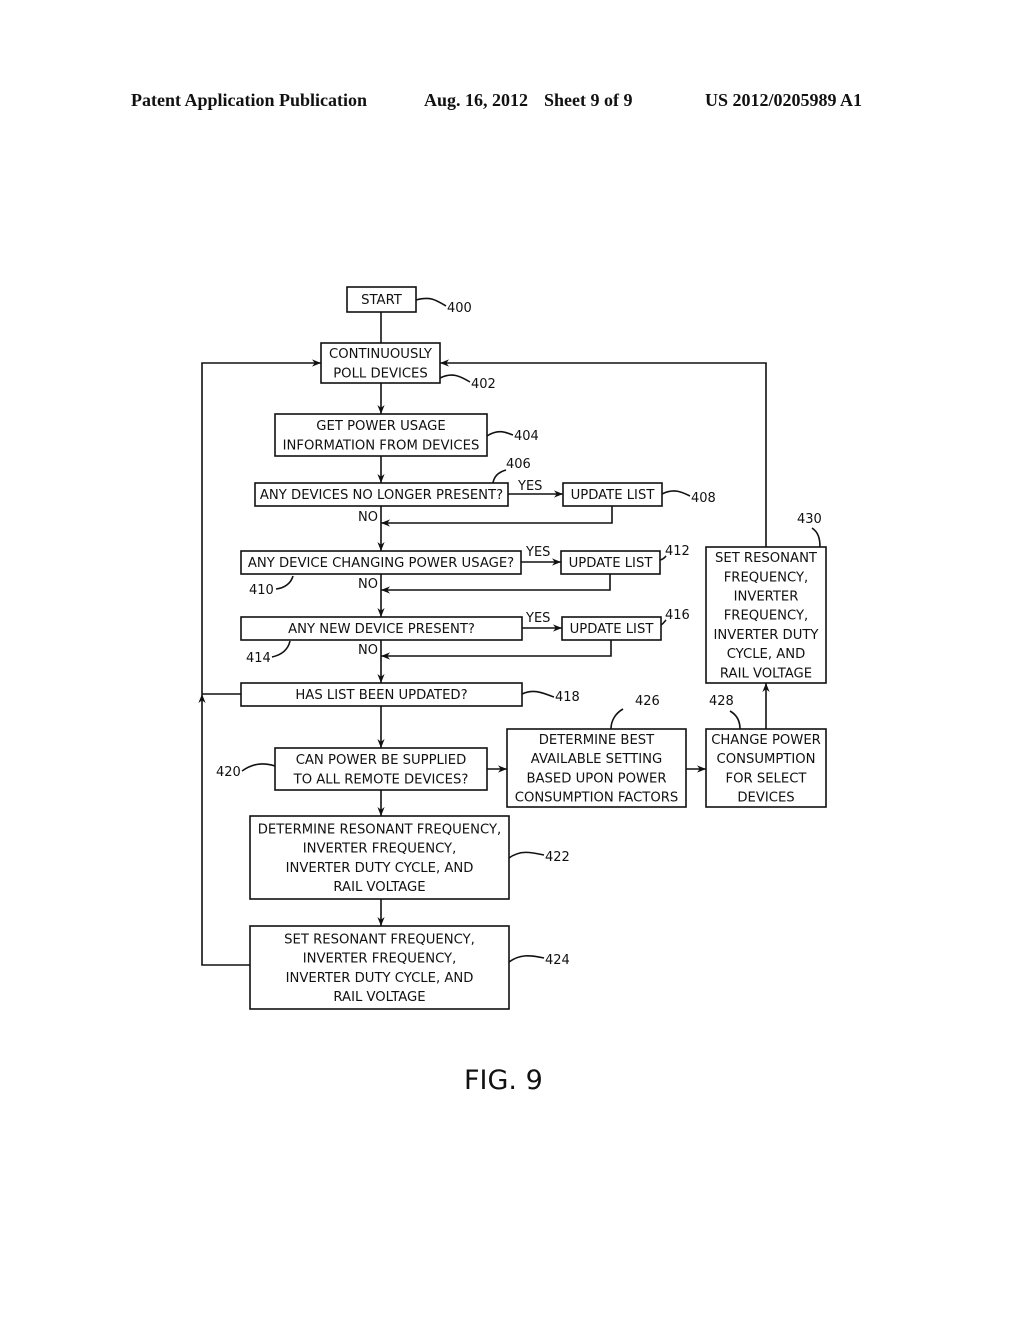 This screenshot has height=1320, width=1024. Describe the element at coordinates (381, 760) in the screenshot. I see `box-text-line: CAN POWER BE SUPPLIED` at that location.